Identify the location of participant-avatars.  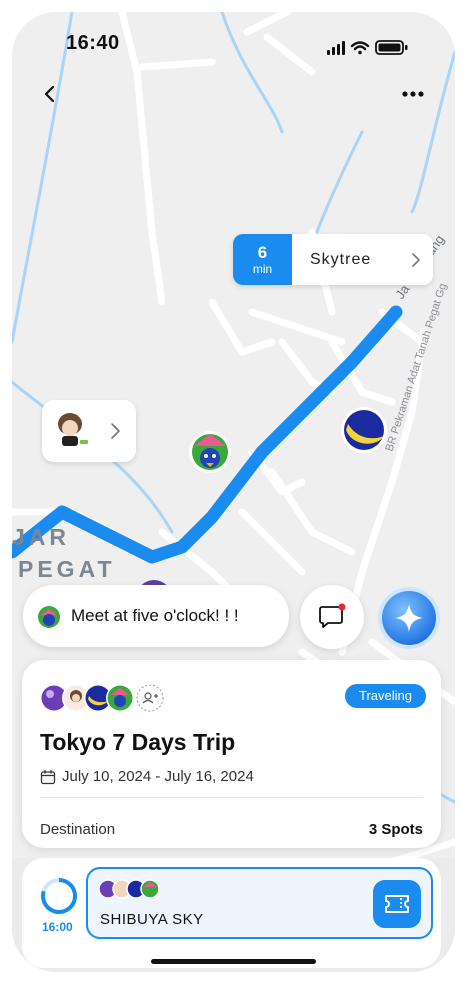
(102, 698).